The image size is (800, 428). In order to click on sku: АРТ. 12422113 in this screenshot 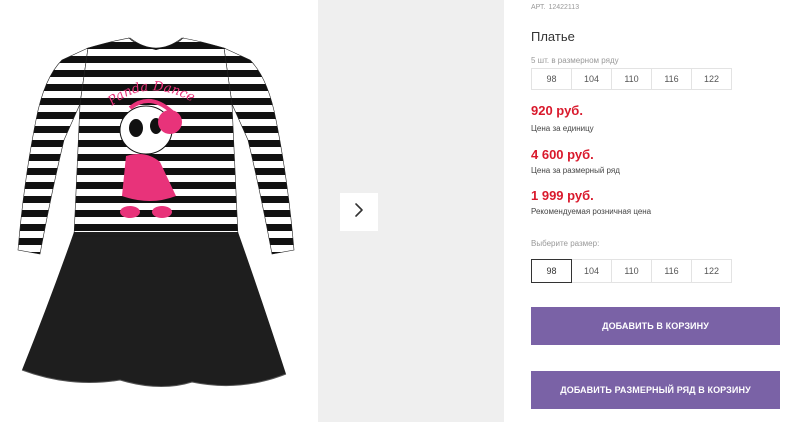, I will do `click(555, 7)`.